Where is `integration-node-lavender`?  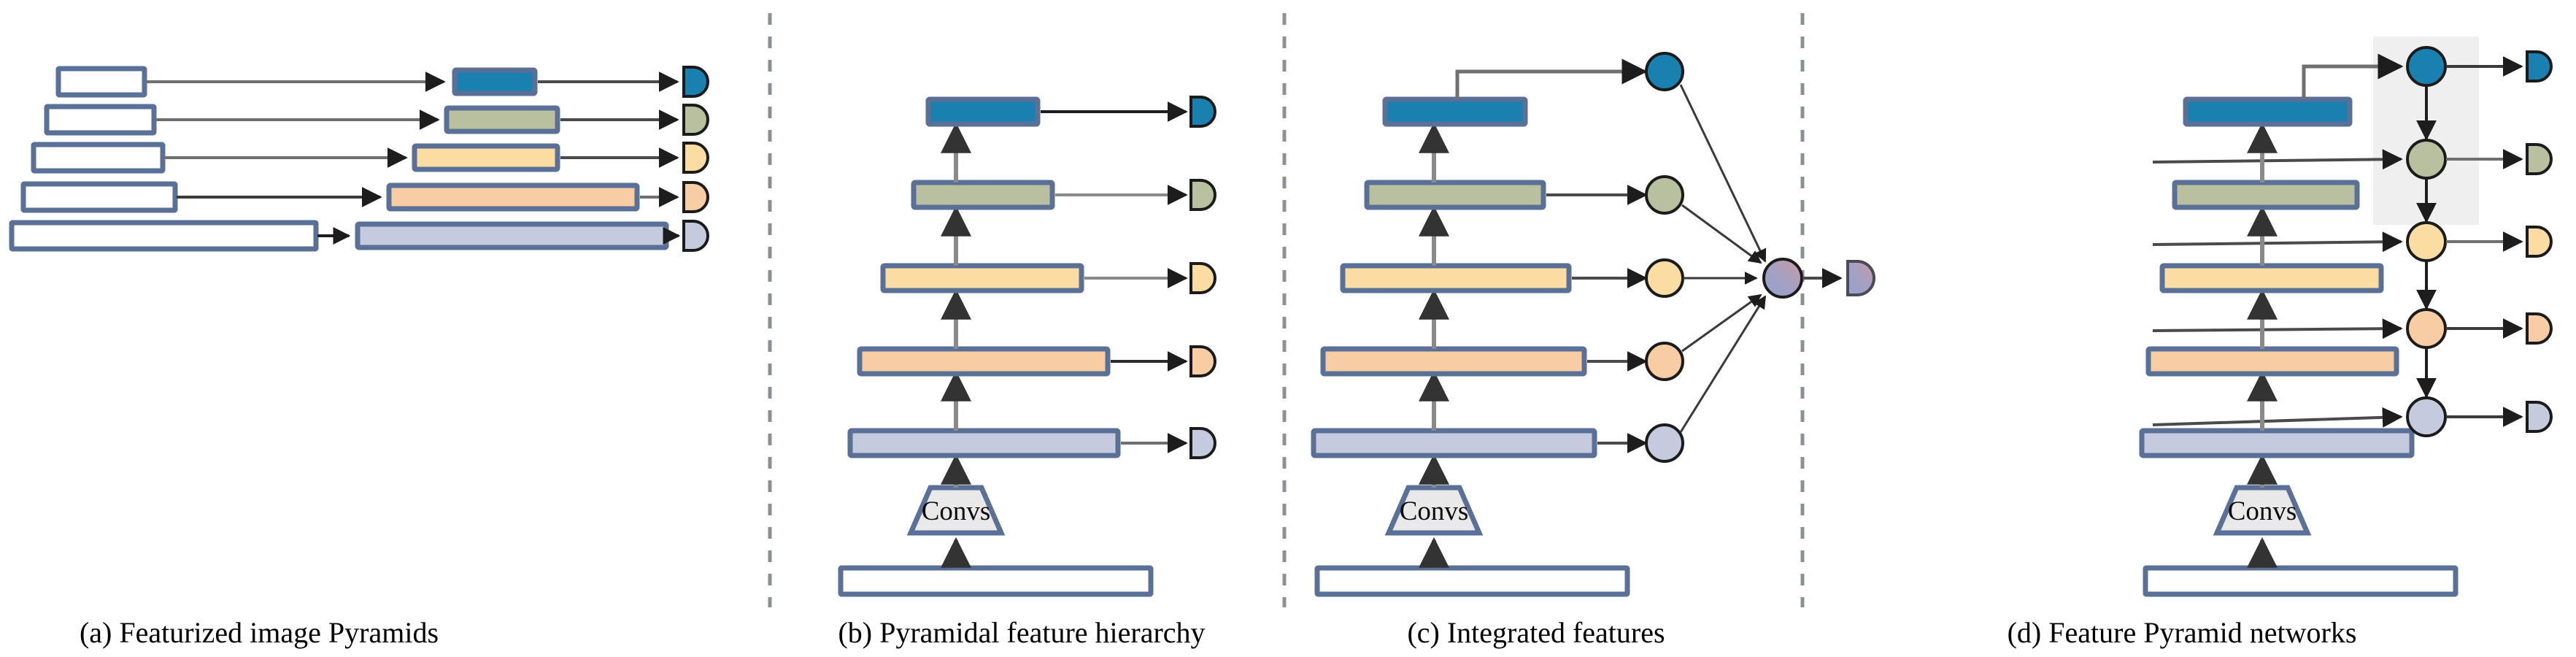
integration-node-lavender is located at coordinates (1664, 443).